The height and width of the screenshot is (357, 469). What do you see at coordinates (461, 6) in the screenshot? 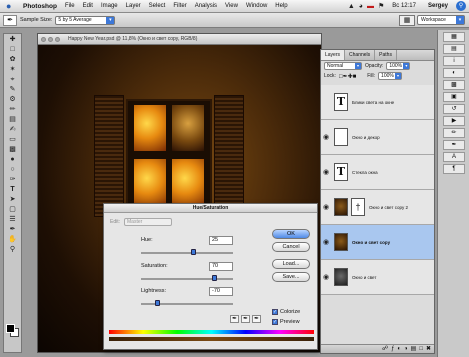
I see `spotlight-icon: ⚲` at bounding box center [461, 6].